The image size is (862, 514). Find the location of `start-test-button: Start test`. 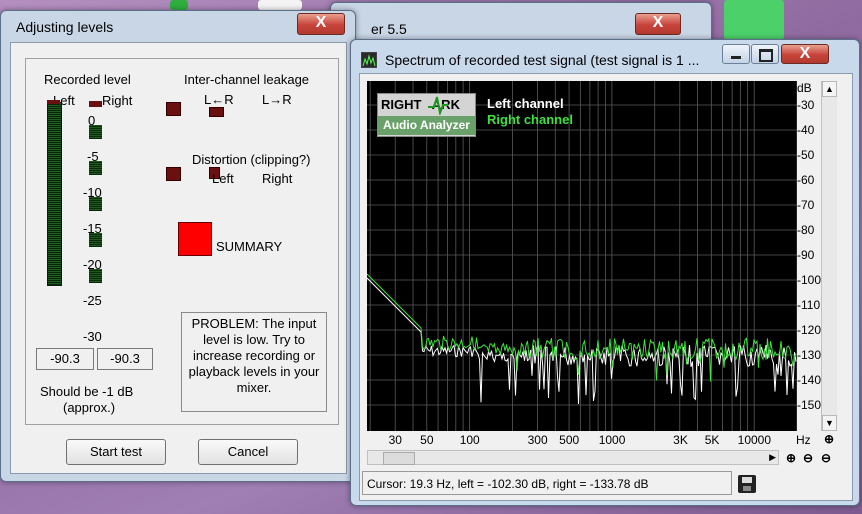

start-test-button: Start test is located at coordinates (116, 452).